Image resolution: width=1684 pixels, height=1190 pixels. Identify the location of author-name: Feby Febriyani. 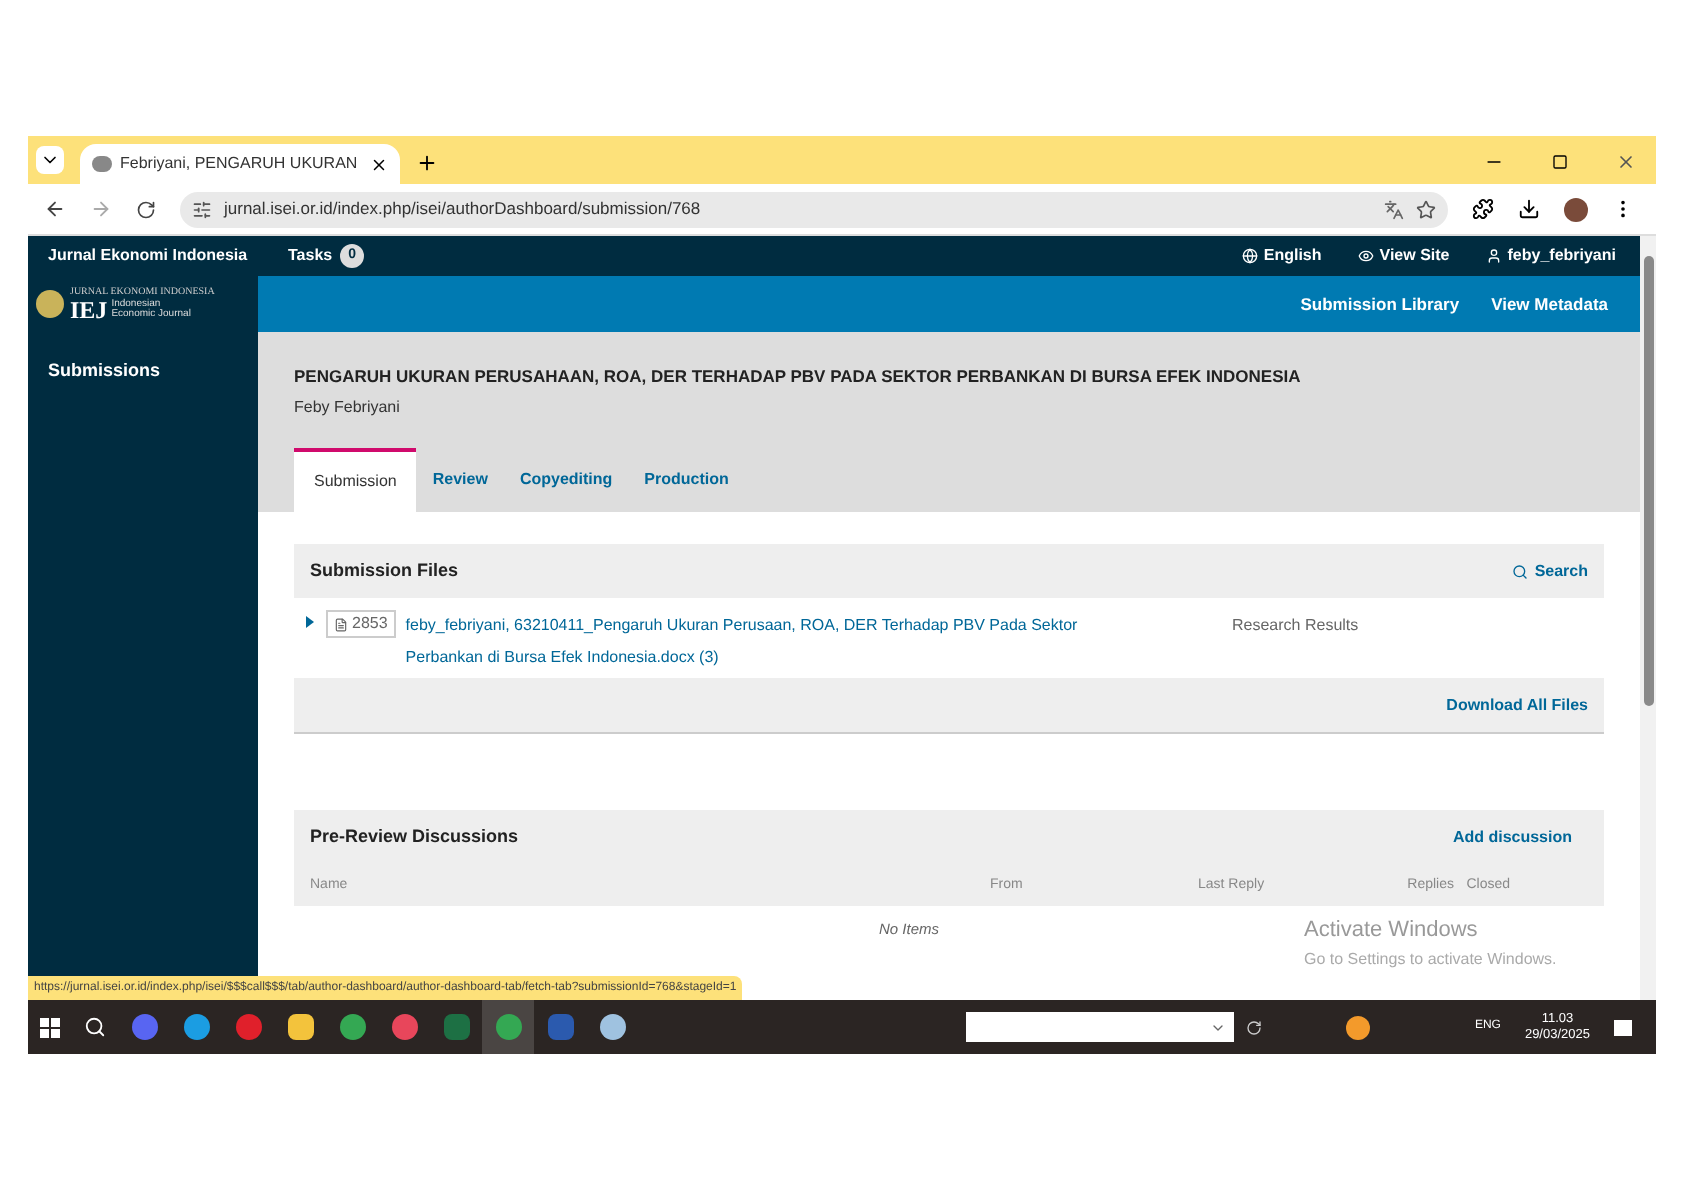
(348, 407).